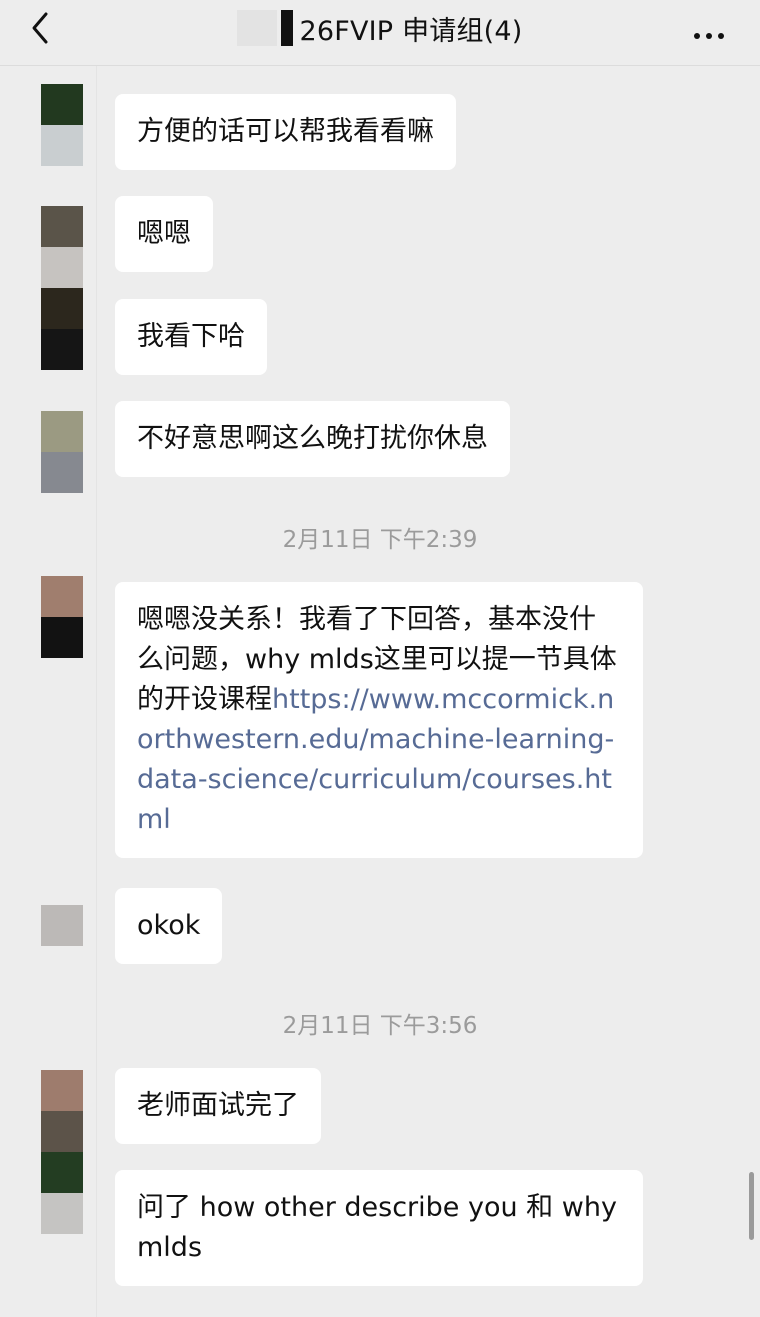 This screenshot has width=760, height=1317. I want to click on message-bubble: 嗯嗯, so click(164, 234).